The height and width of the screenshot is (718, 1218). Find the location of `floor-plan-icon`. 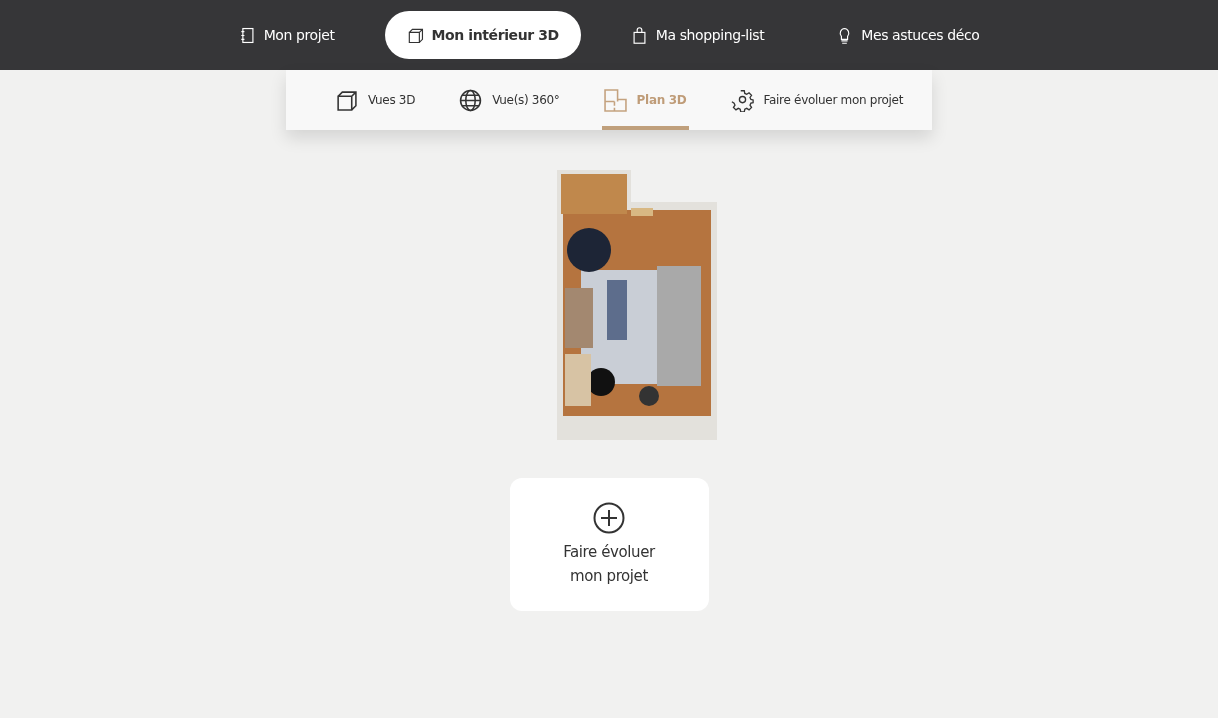

floor-plan-icon is located at coordinates (615, 100).